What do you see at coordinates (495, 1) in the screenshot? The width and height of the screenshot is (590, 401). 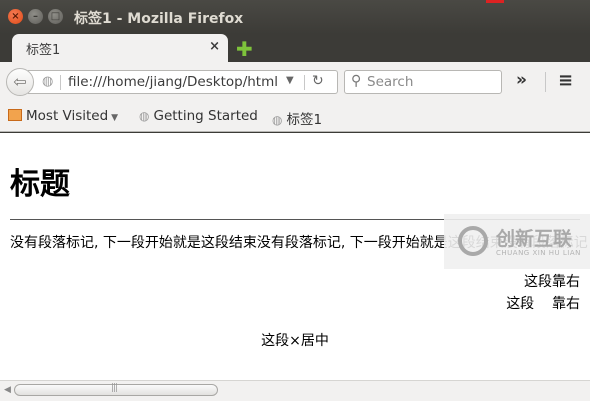 I see `titlebar-accent` at bounding box center [495, 1].